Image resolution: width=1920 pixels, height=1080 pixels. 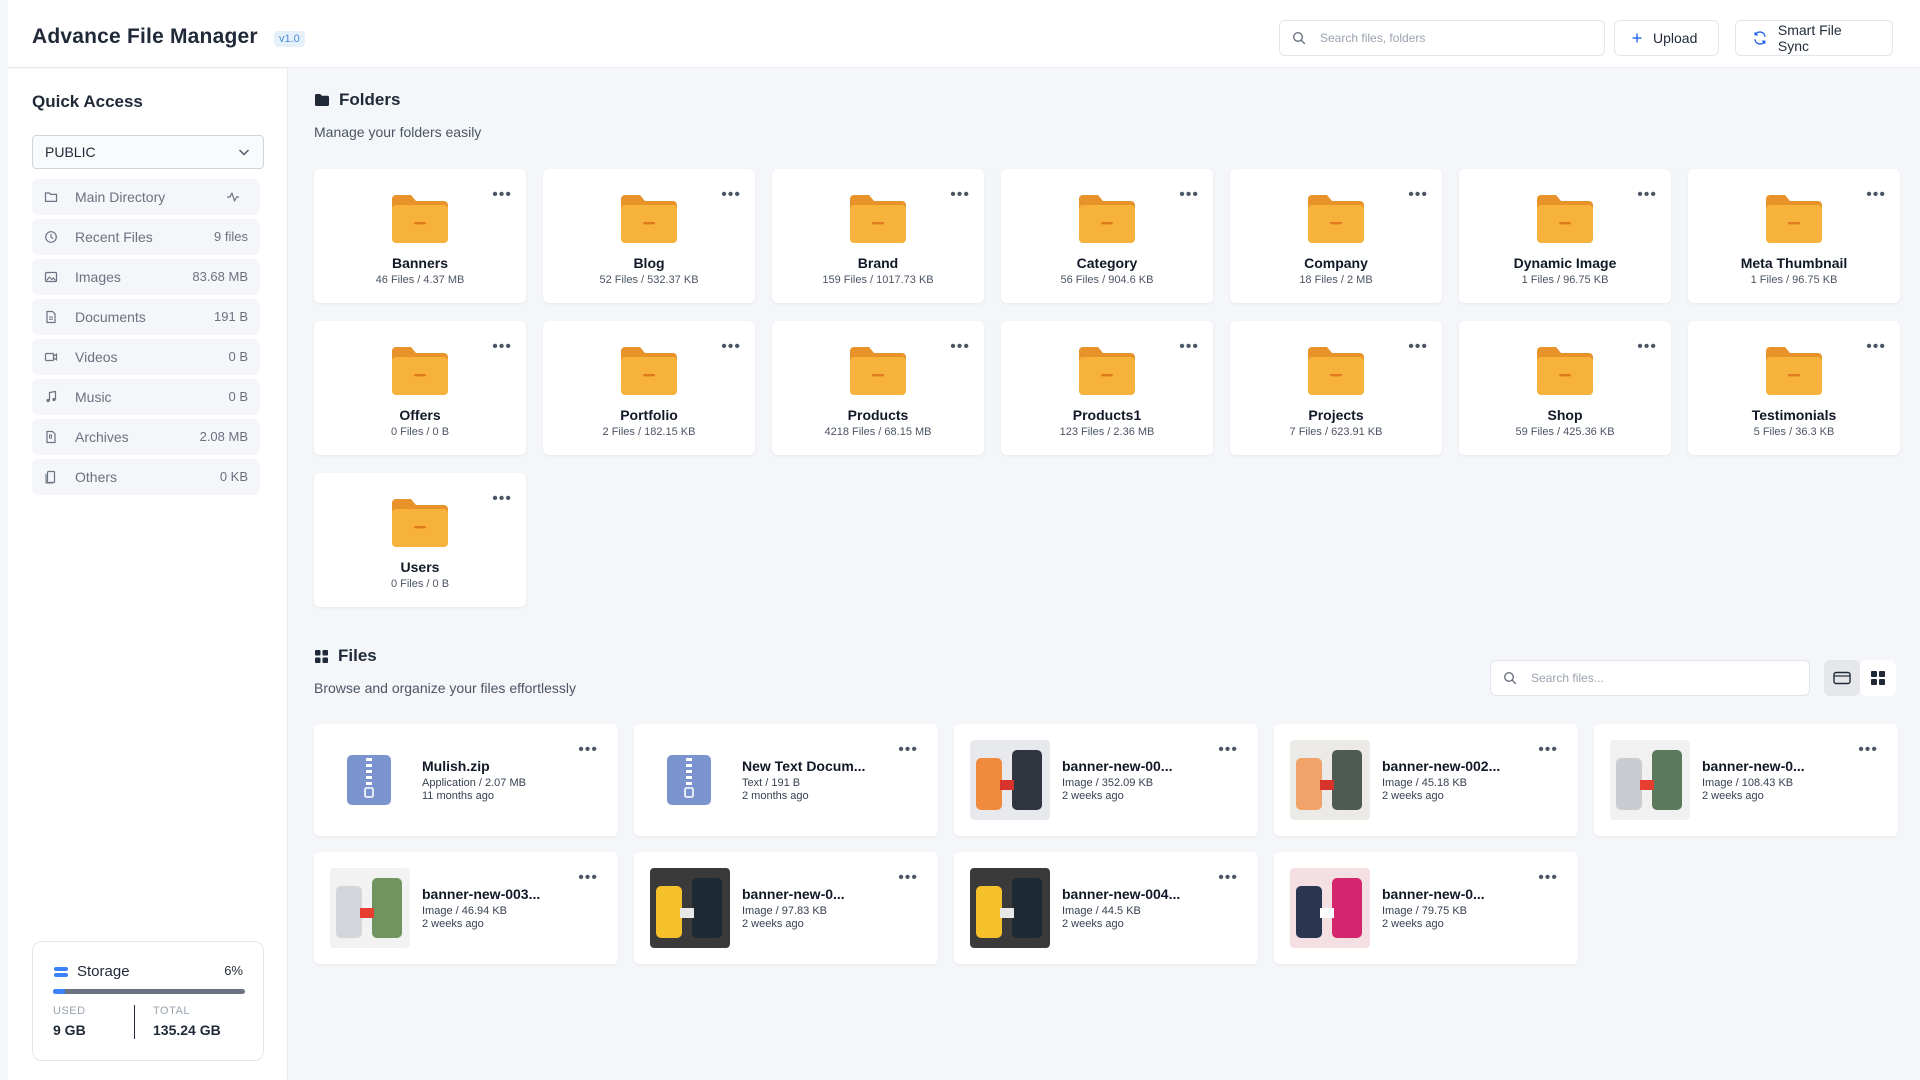 What do you see at coordinates (649, 415) in the screenshot?
I see `folder-name: Portfolio` at bounding box center [649, 415].